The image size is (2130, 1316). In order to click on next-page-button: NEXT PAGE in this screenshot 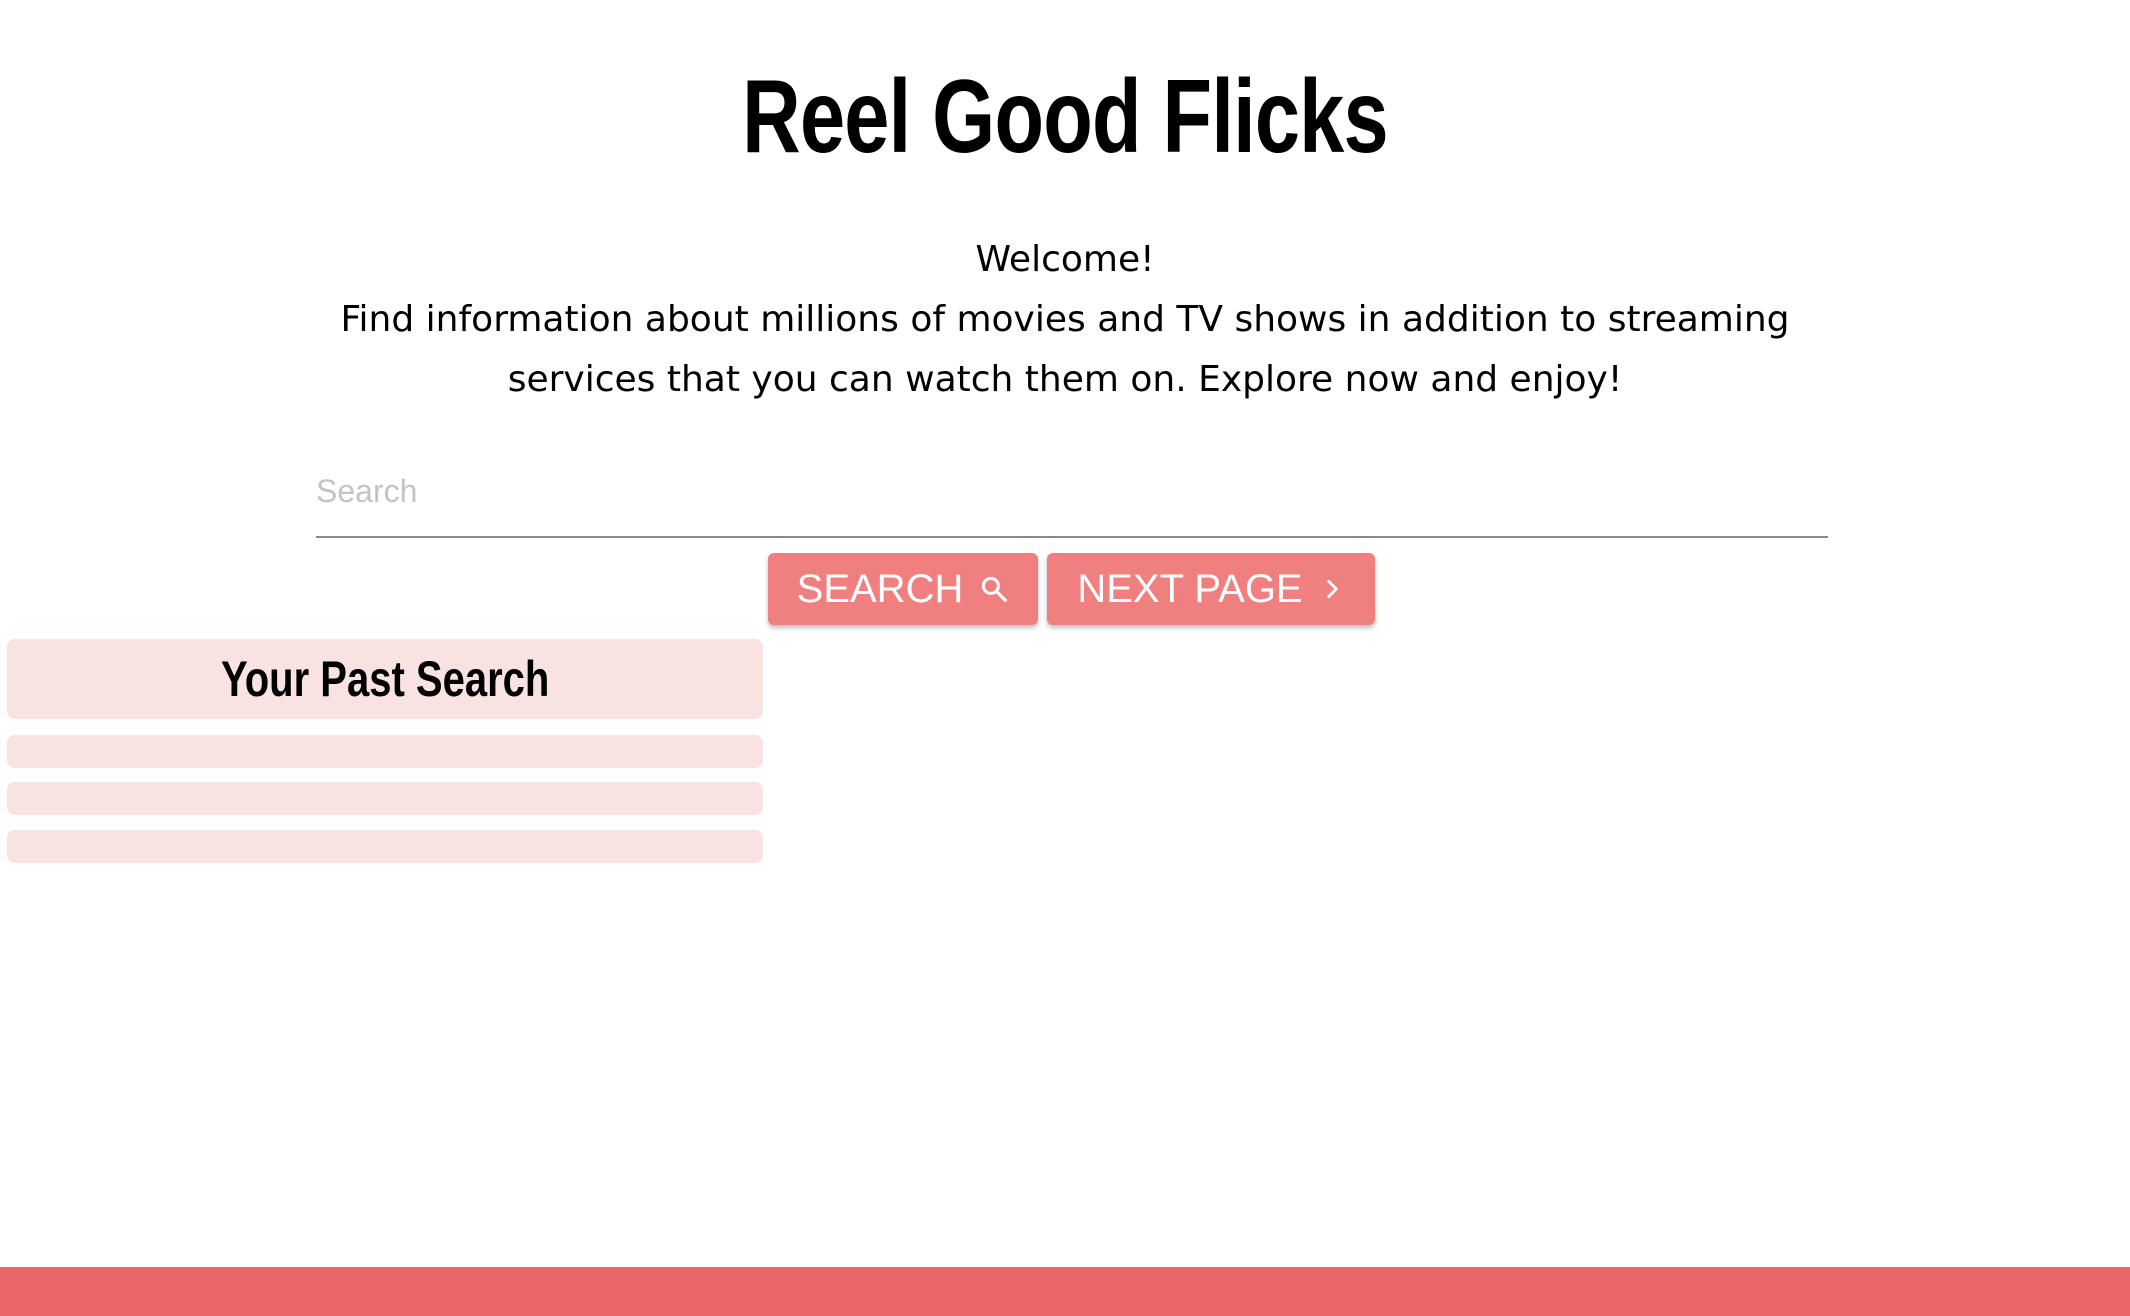, I will do `click(1211, 589)`.